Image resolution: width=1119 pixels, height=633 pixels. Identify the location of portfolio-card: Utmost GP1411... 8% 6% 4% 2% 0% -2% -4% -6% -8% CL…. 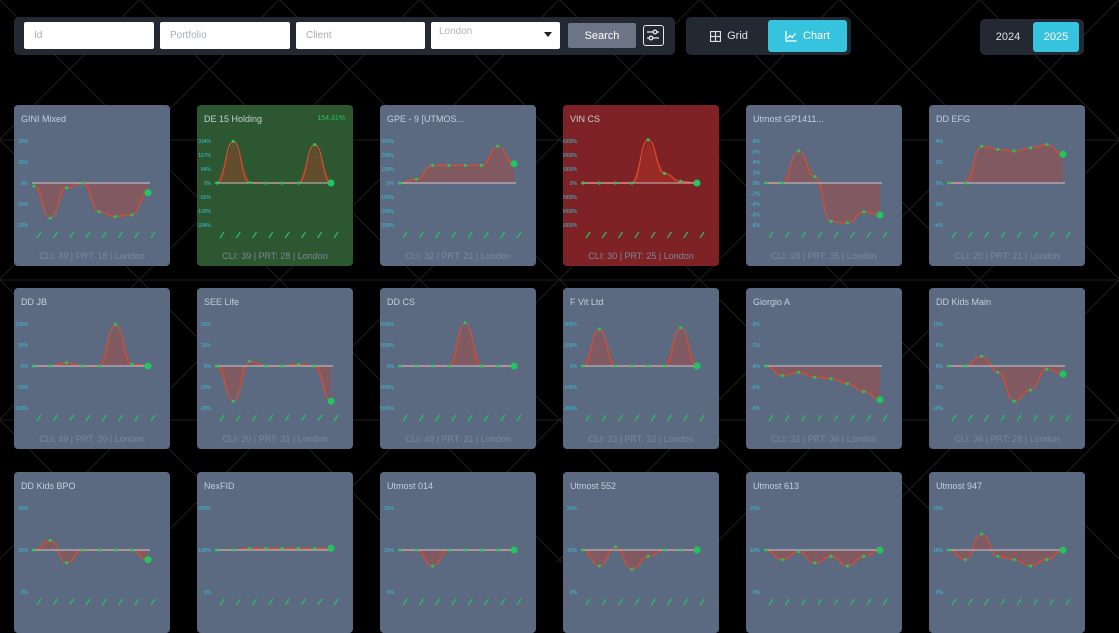
(824, 185).